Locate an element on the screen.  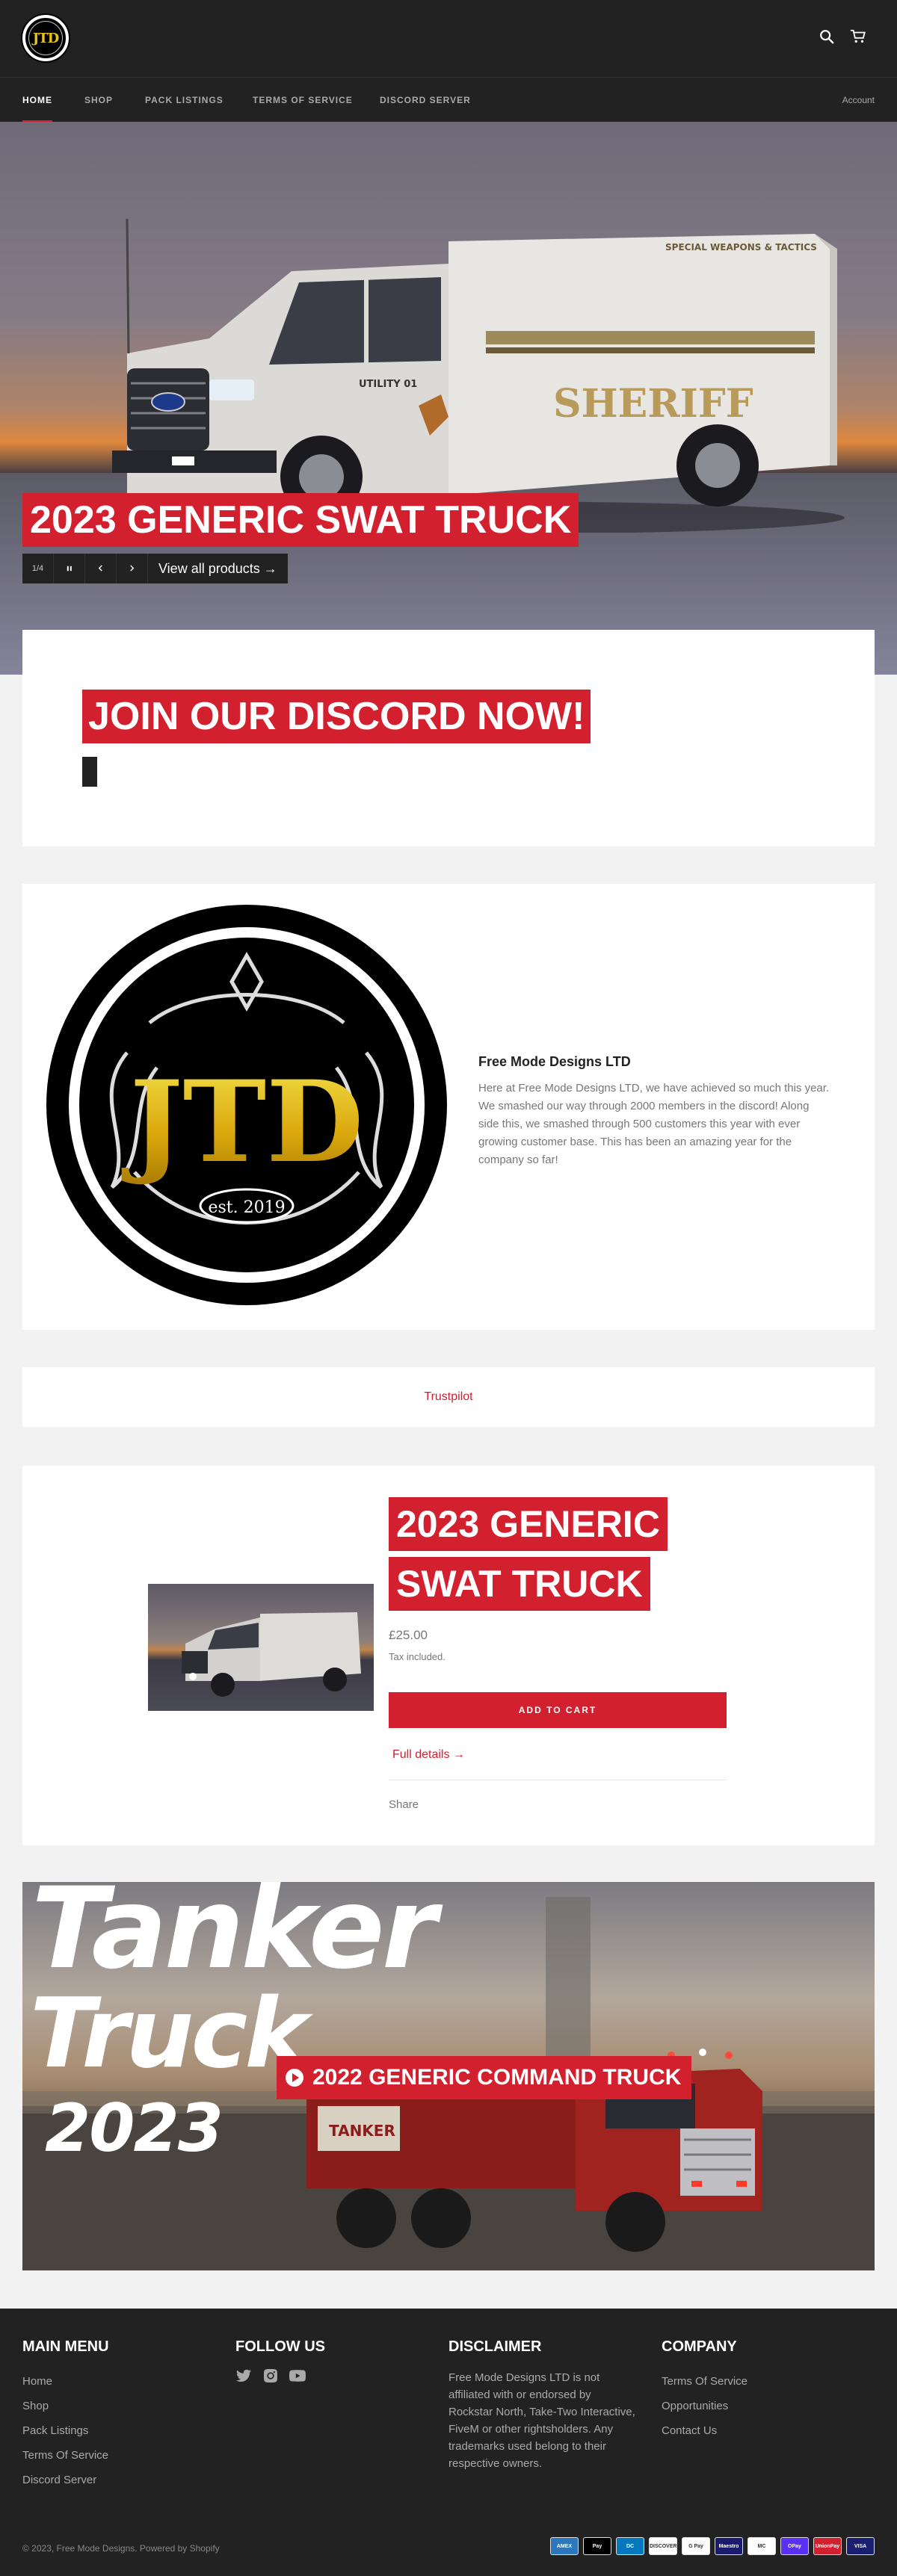
footer-link-opportunities: Opportunities is located at coordinates (705, 2406).